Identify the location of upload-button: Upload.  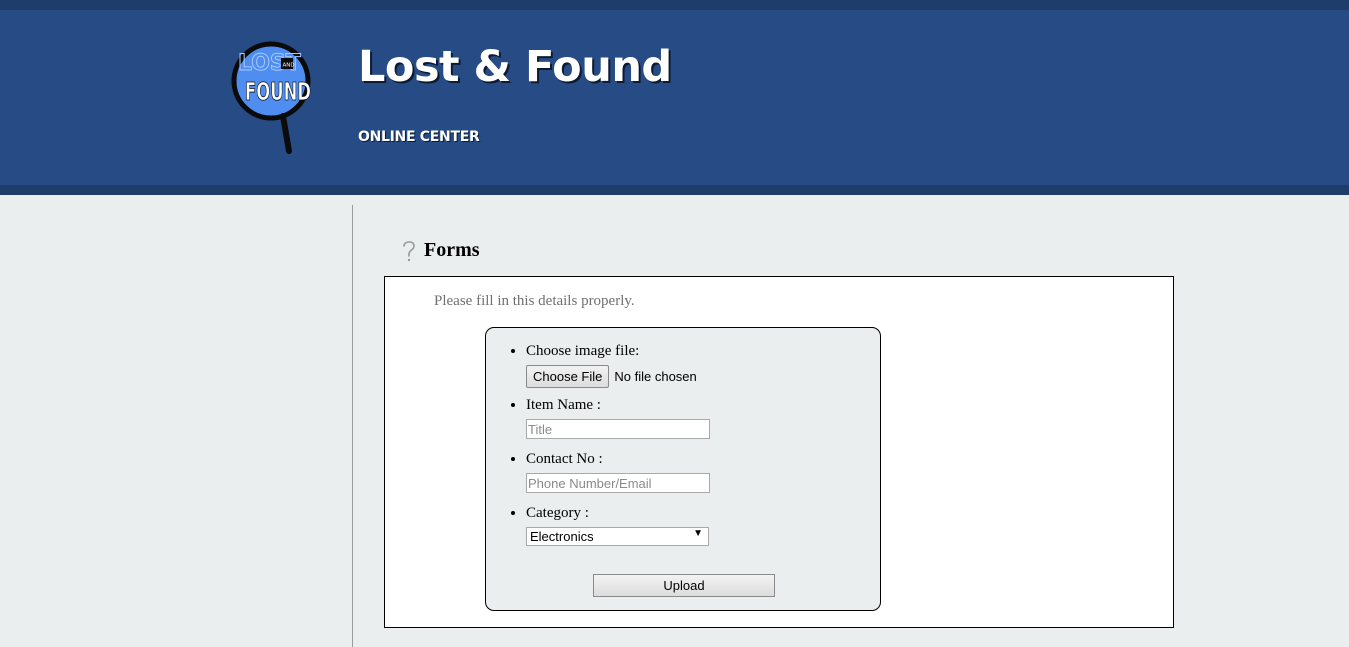
(684, 585).